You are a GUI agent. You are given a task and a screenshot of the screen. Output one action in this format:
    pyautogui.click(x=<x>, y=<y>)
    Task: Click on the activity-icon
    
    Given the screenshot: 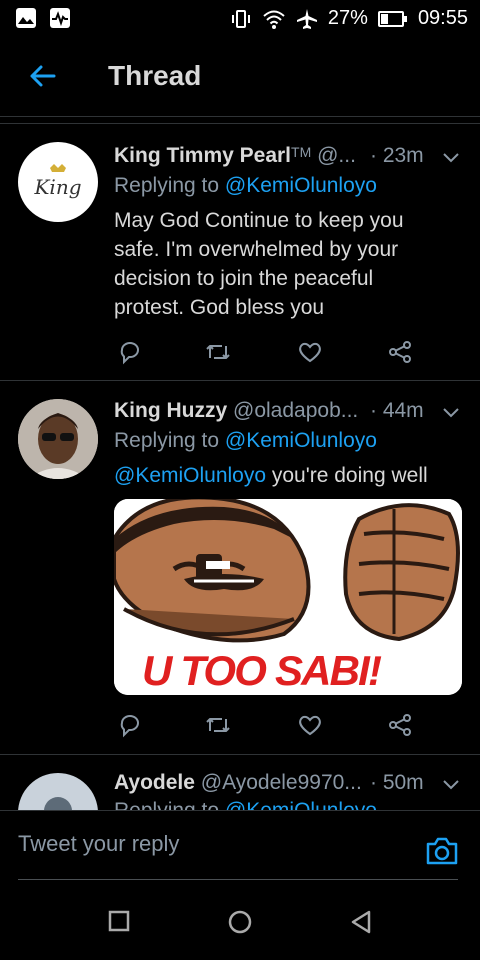 What is the action you would take?
    pyautogui.click(x=60, y=18)
    